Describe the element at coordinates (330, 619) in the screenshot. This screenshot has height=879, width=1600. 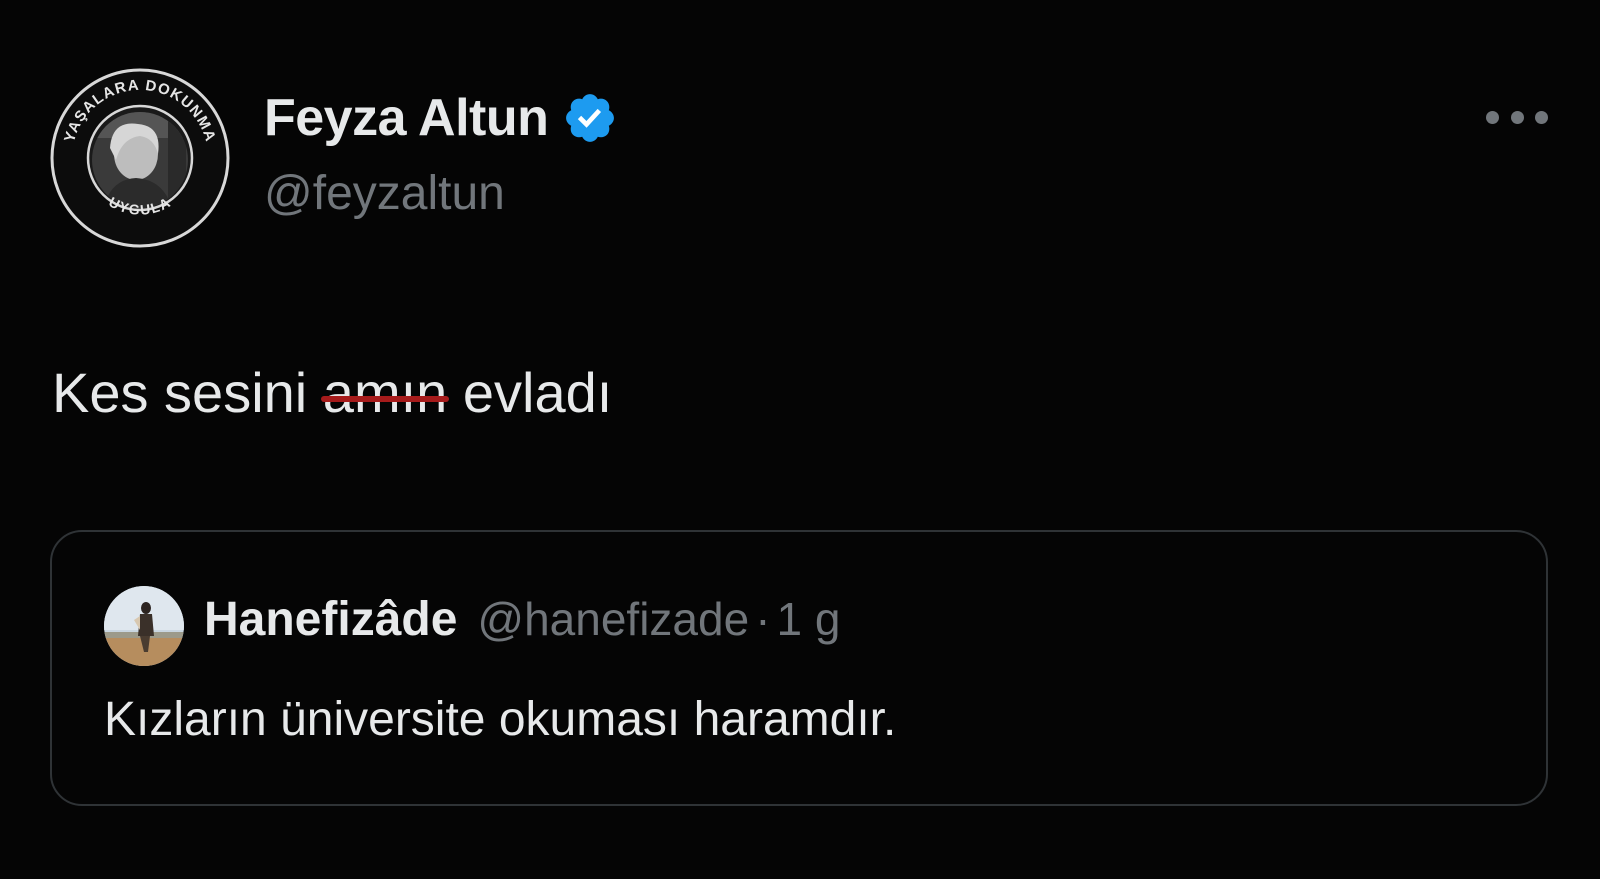
I see `quoted-author-name: Hanefizâde` at that location.